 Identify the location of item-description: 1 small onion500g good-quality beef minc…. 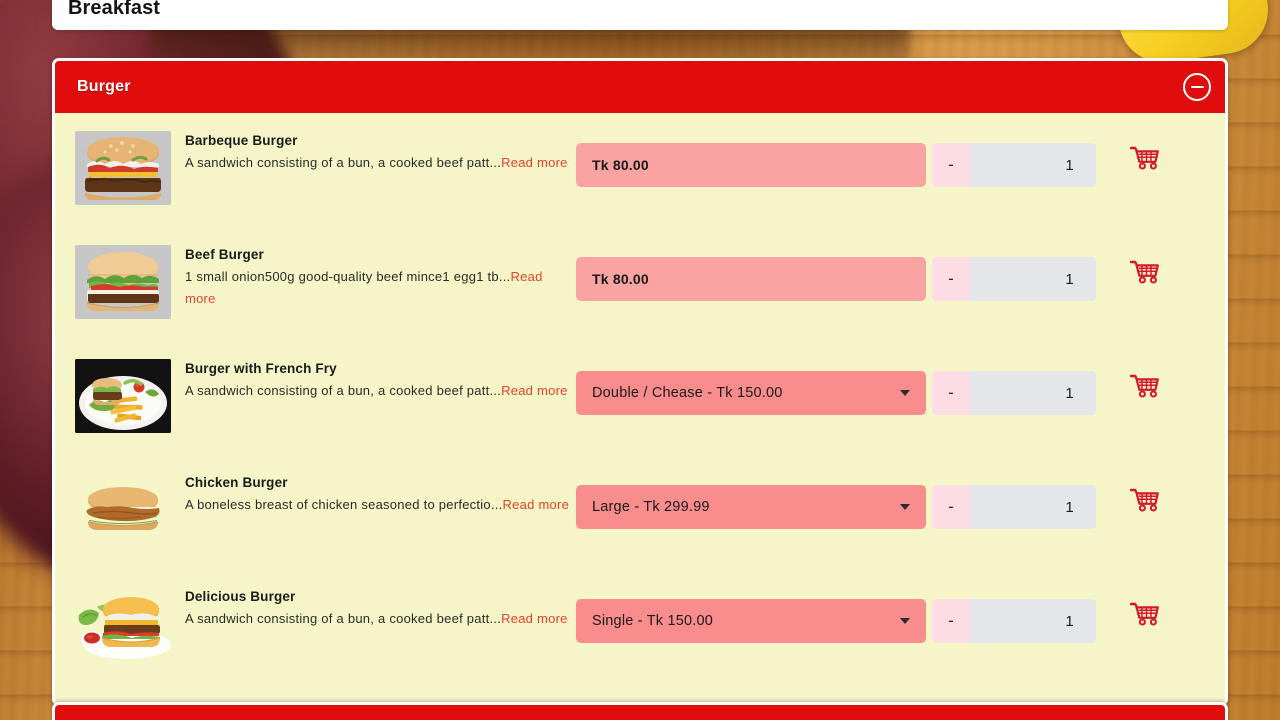
(377, 288).